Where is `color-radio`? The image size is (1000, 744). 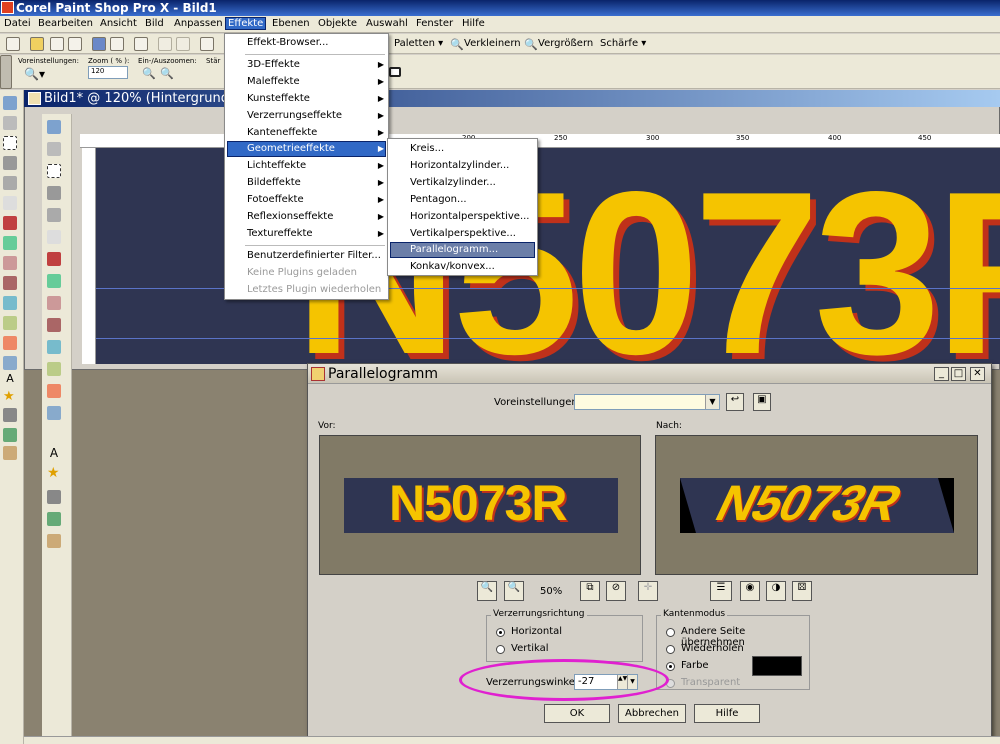 color-radio is located at coordinates (670, 666).